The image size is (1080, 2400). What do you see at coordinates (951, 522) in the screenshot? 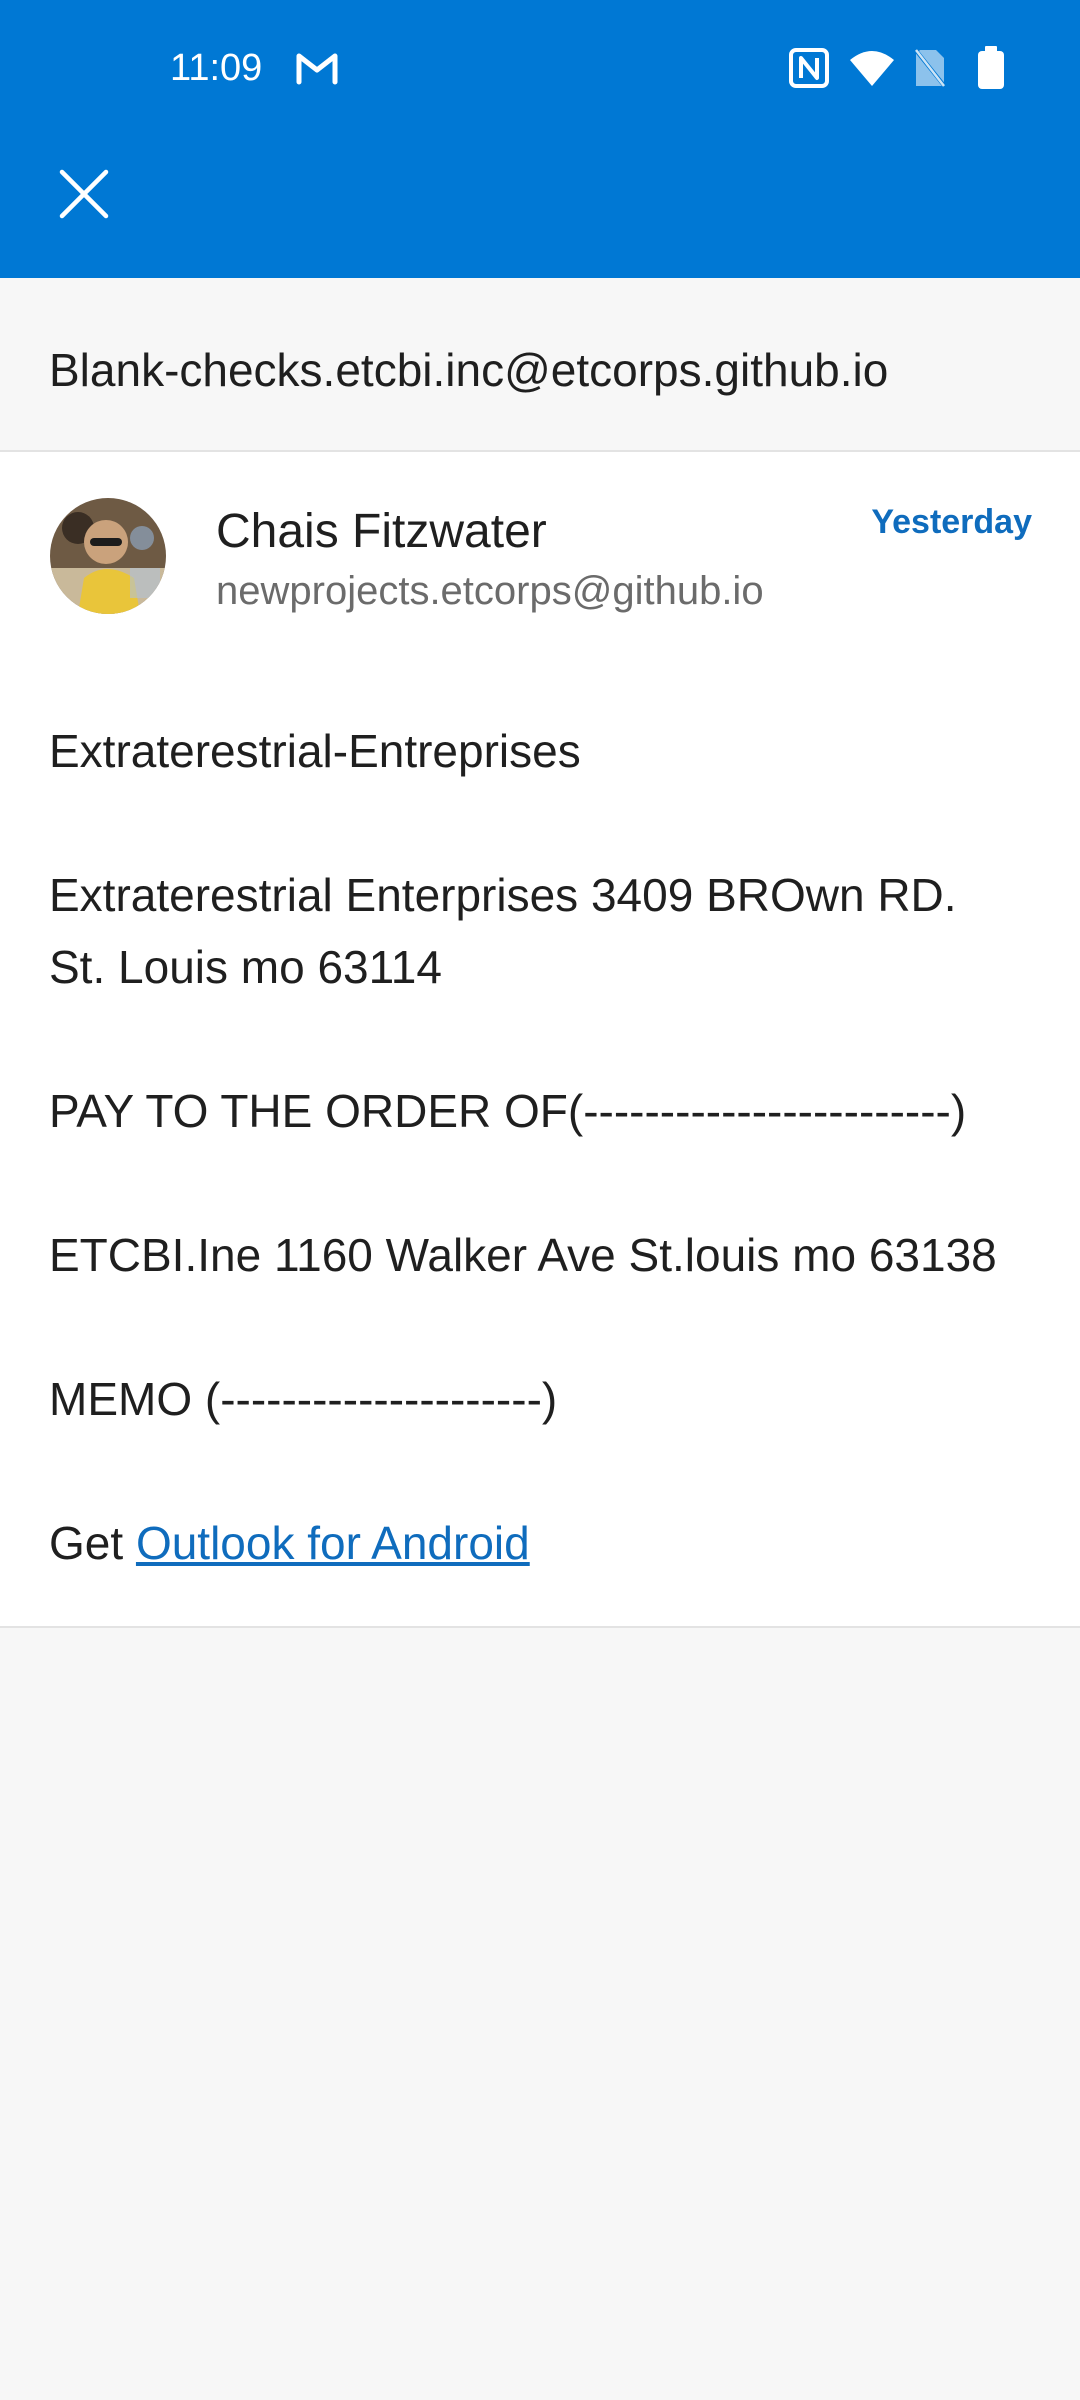
I see `message-date: Yesterday` at bounding box center [951, 522].